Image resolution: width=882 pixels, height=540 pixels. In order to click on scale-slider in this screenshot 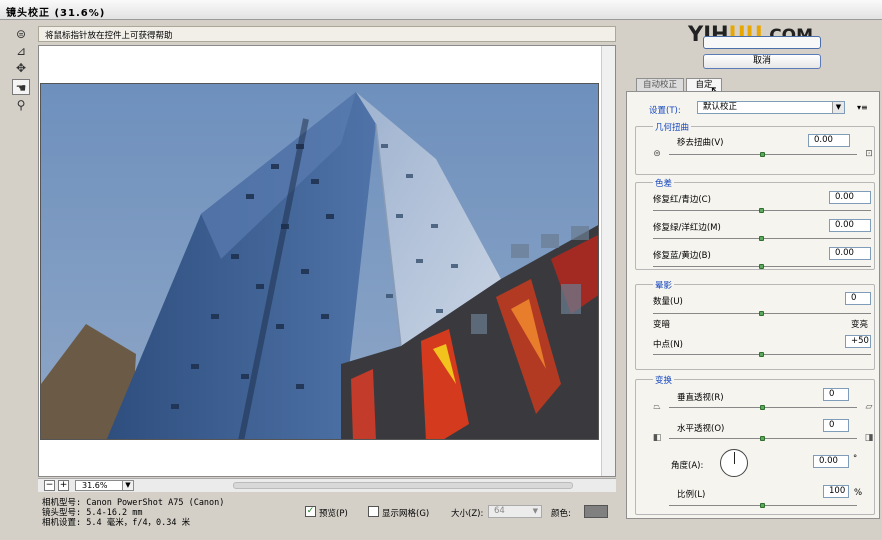, I will do `click(763, 505)`.